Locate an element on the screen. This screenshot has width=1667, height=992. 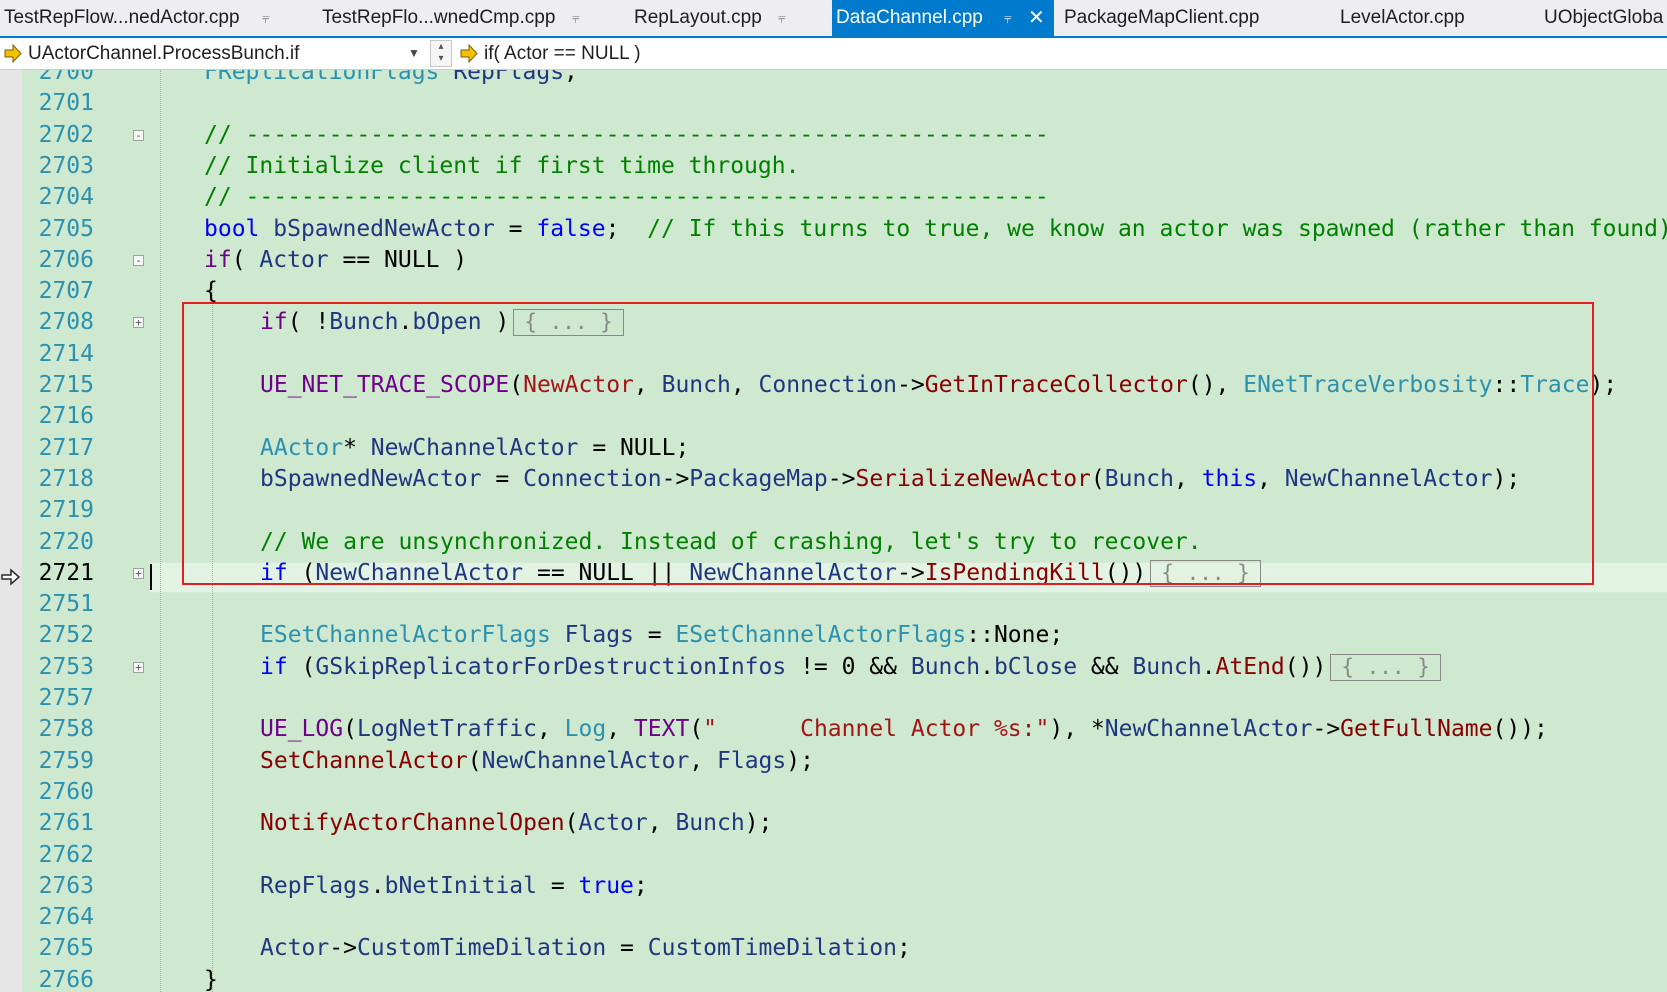
code-text: NotifyActorChannelOpen(Actor, Bunch); is located at coordinates (516, 823).